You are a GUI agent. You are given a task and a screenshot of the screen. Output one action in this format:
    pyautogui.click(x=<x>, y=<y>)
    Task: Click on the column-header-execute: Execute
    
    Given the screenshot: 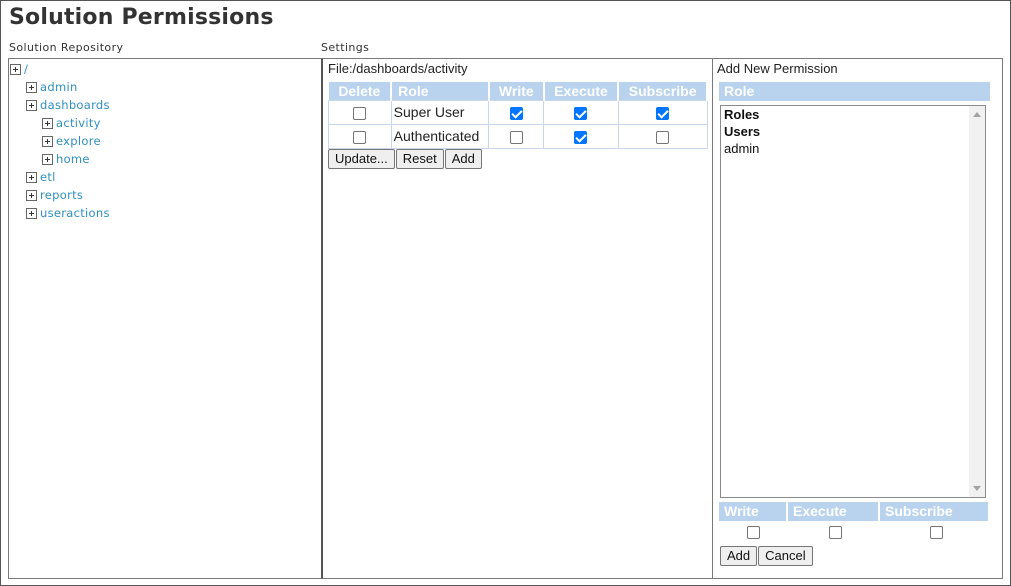 What is the action you would take?
    pyautogui.click(x=581, y=91)
    